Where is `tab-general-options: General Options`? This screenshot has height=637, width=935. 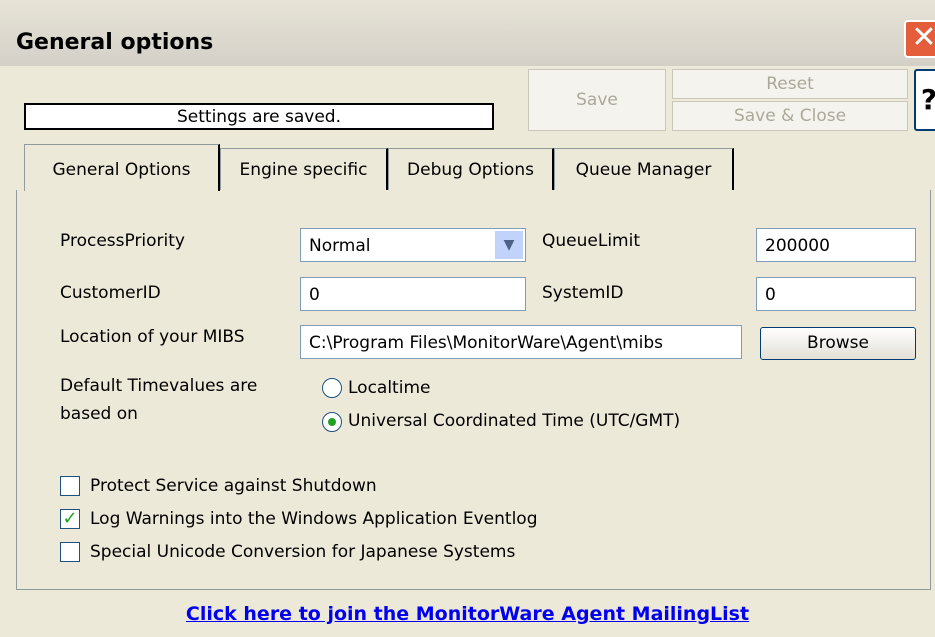 tab-general-options: General Options is located at coordinates (122, 167).